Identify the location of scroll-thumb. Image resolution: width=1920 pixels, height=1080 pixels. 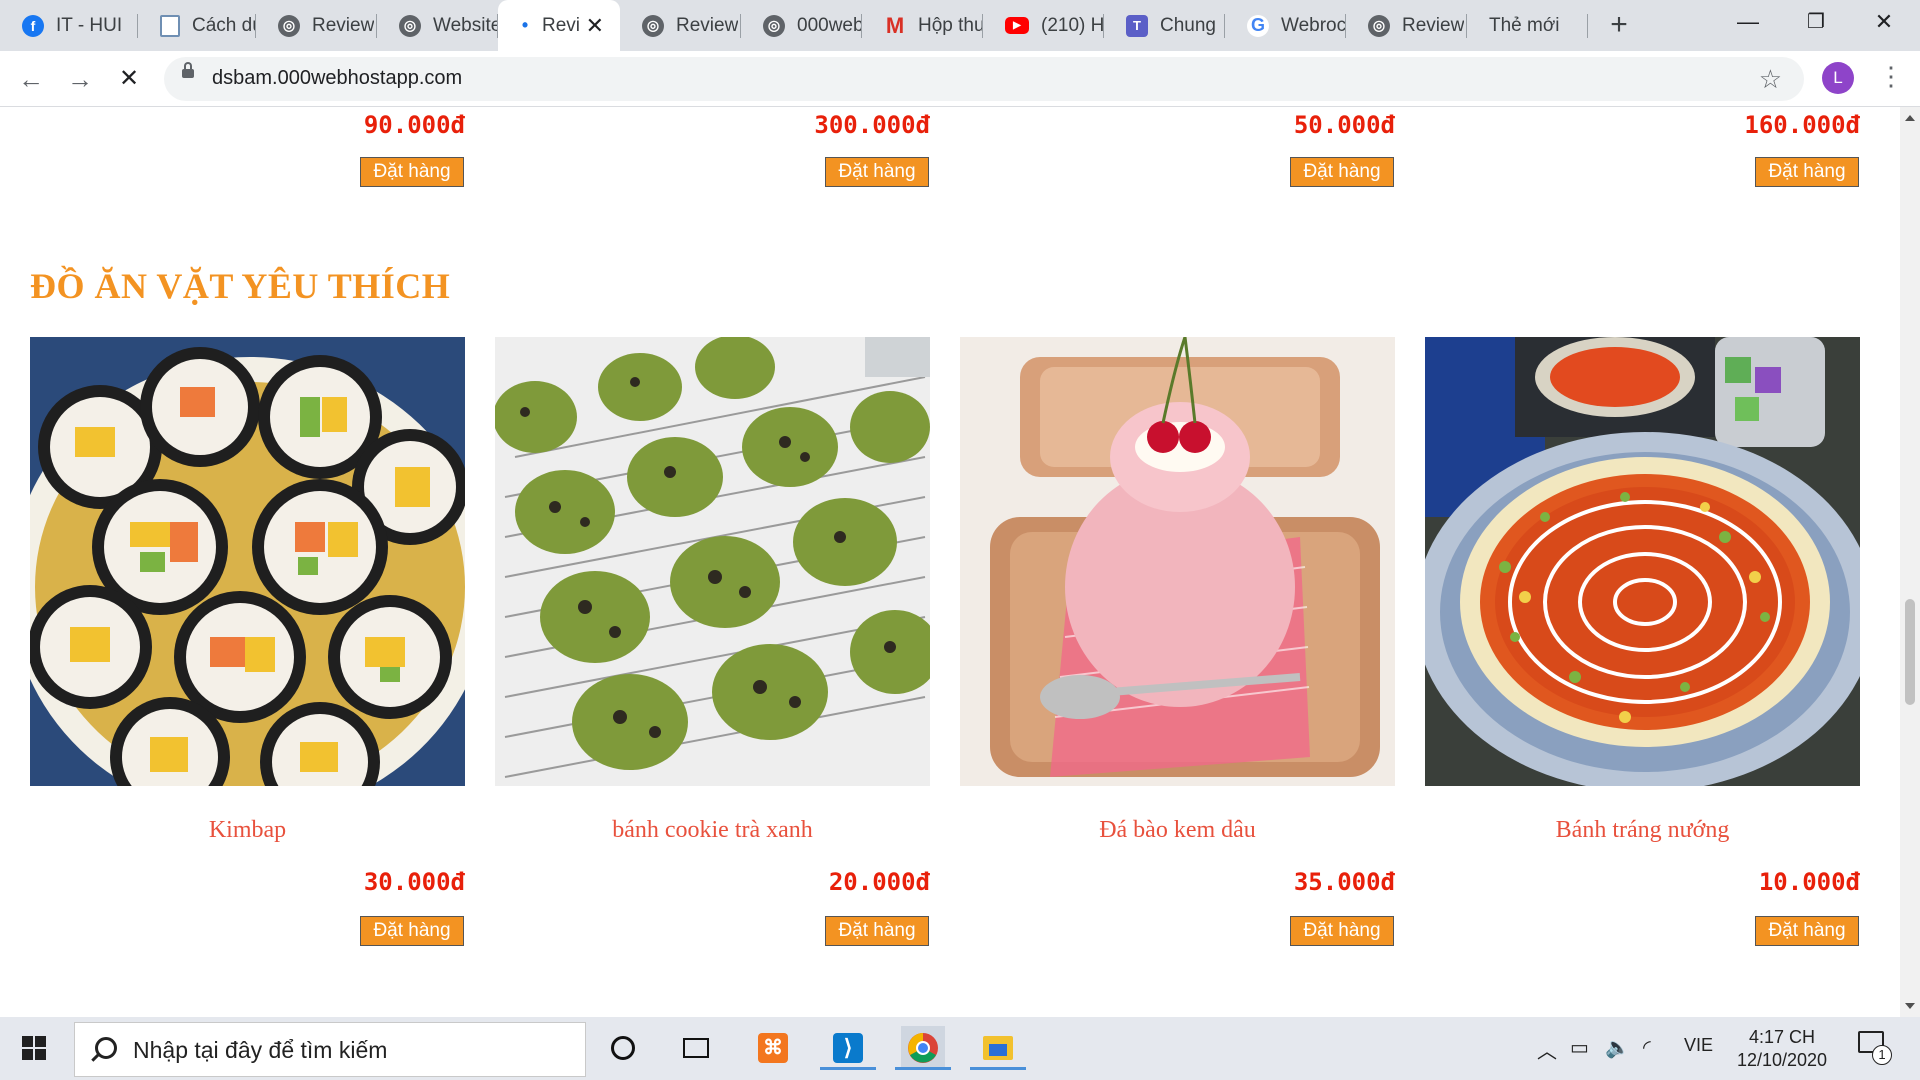
(1910, 652).